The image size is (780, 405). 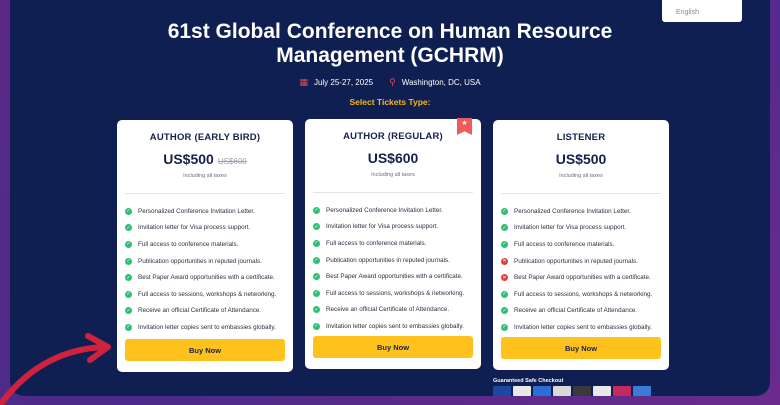 I want to click on ticket-price: US$500, so click(x=581, y=159).